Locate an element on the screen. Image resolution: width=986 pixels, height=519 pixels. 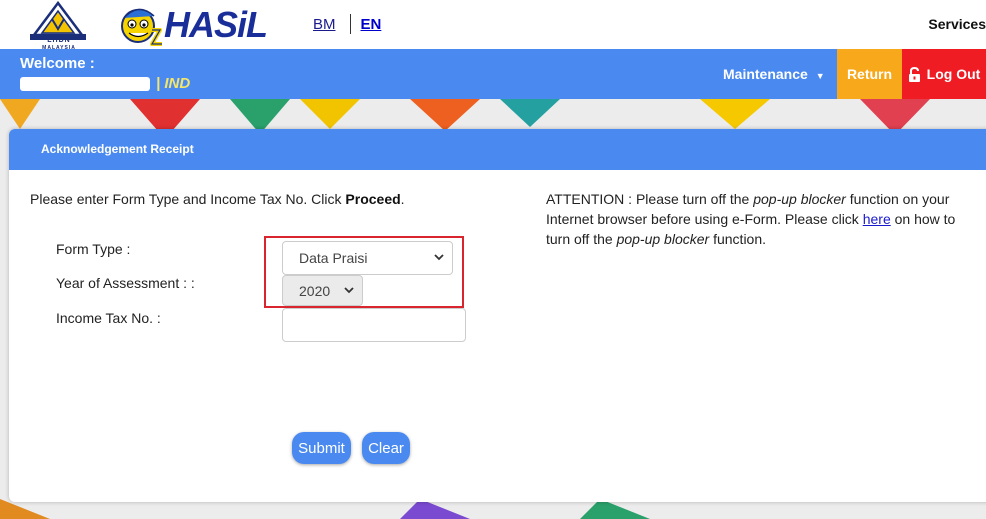
here-link: here is located at coordinates (877, 219).